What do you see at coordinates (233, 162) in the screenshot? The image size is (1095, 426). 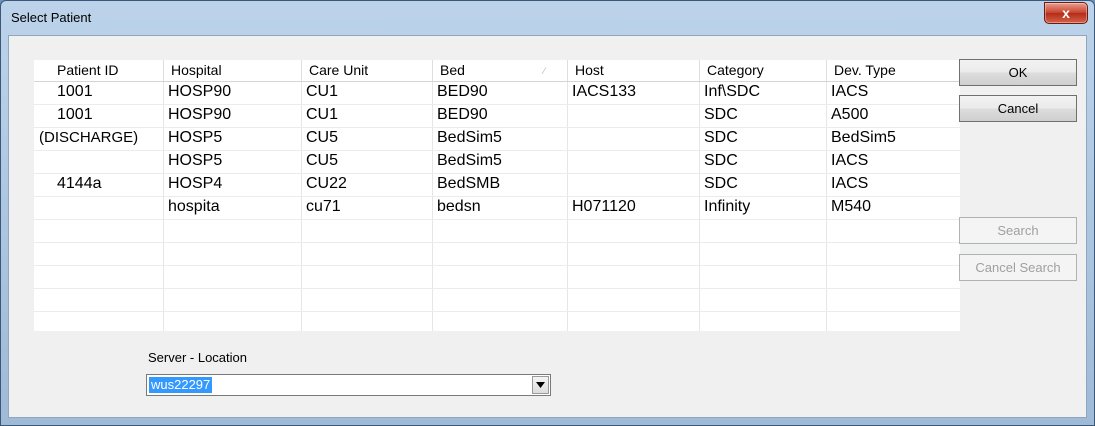 I see `cell-hospital: HOSP5` at bounding box center [233, 162].